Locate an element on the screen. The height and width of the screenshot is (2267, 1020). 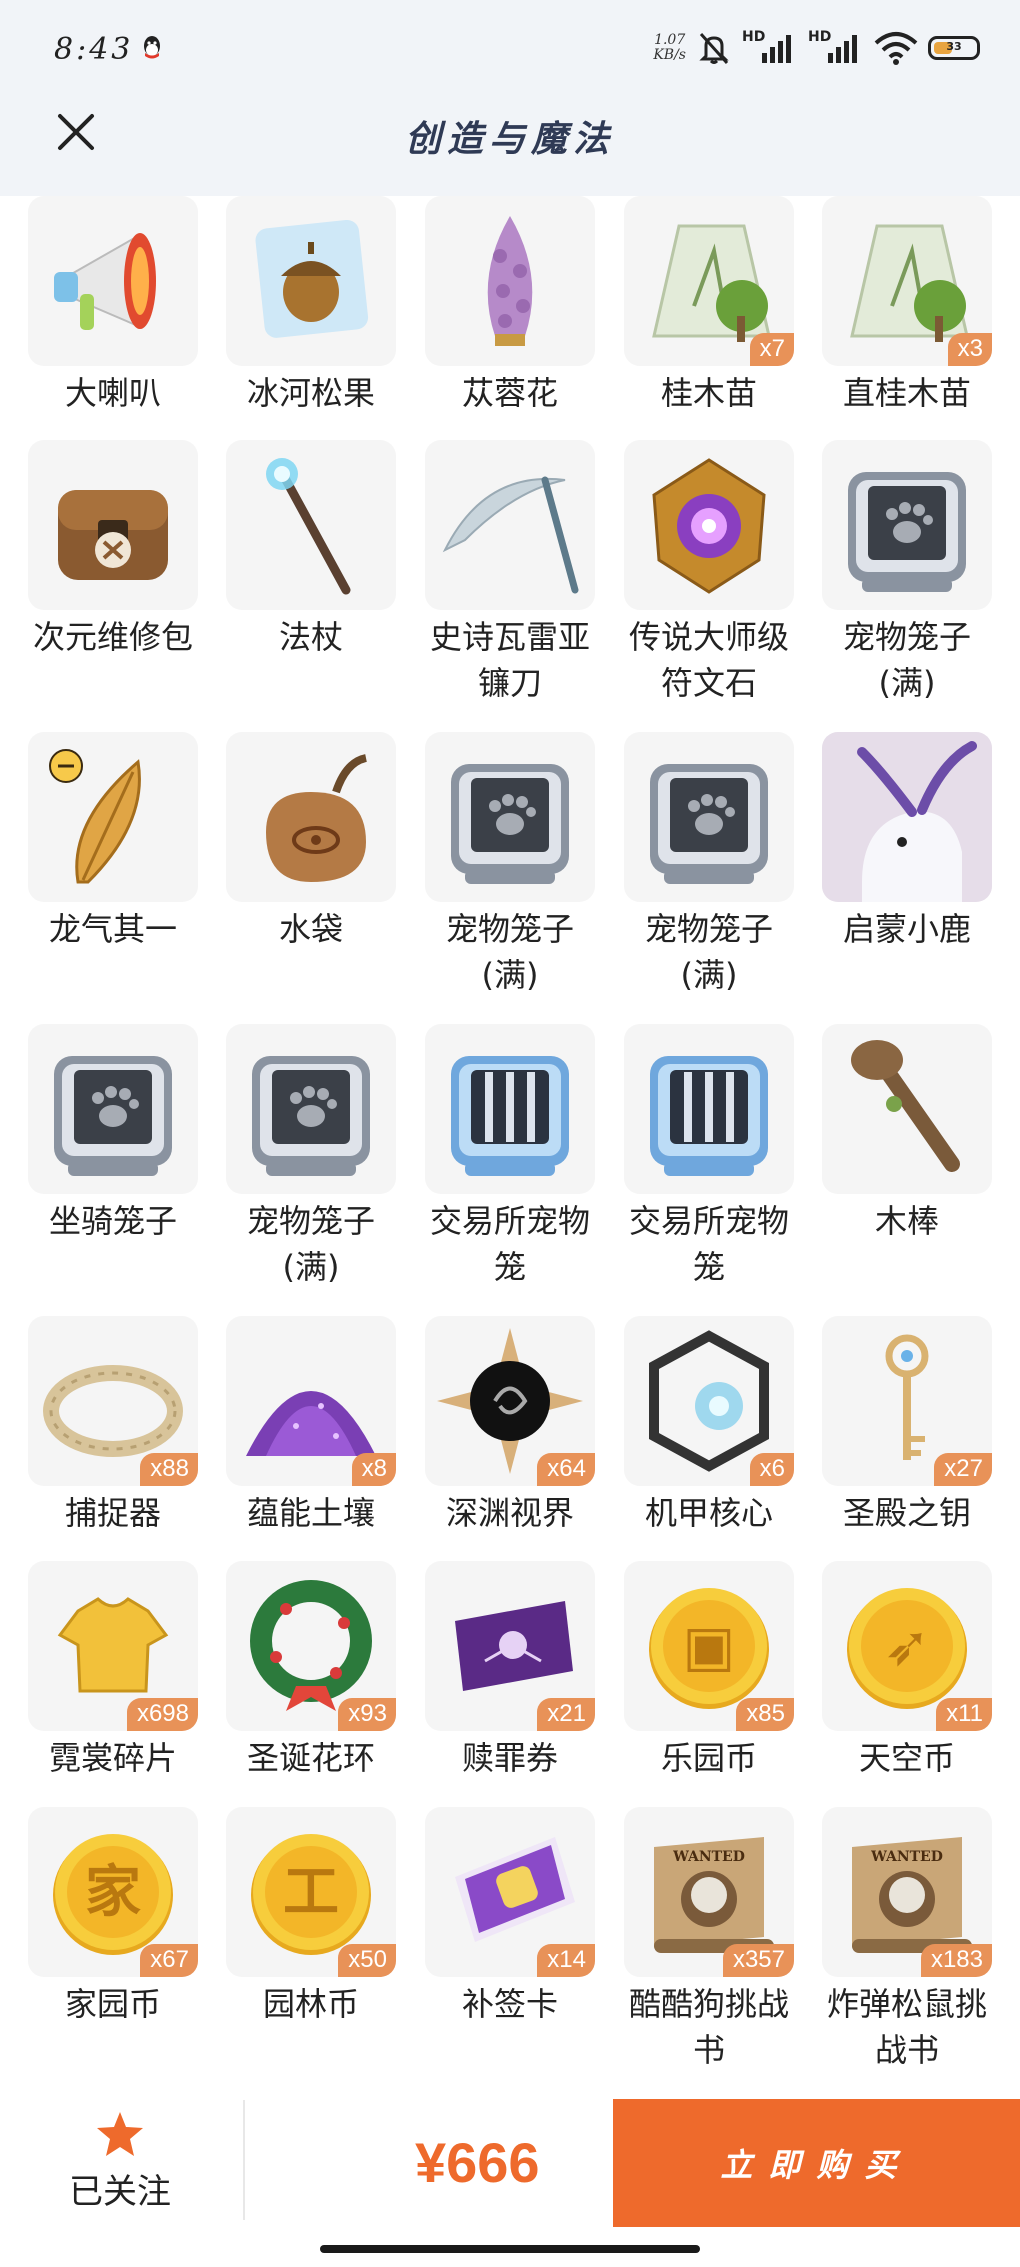
item-thumbnail: 工 x50 is located at coordinates (311, 1892).